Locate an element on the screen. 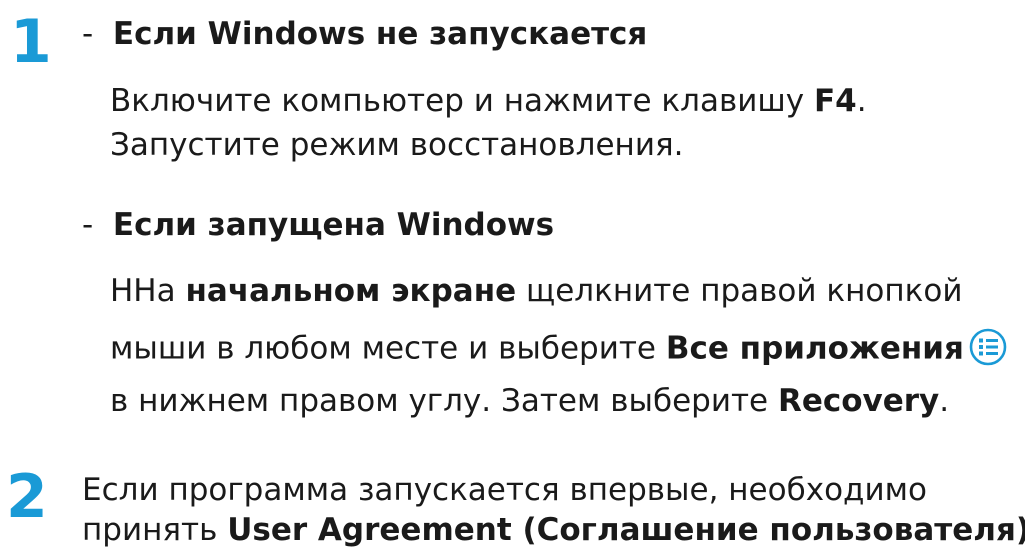 The height and width of the screenshot is (557, 1025). step-1-case-2-heading: - Если запущена Windows is located at coordinates (318, 225).